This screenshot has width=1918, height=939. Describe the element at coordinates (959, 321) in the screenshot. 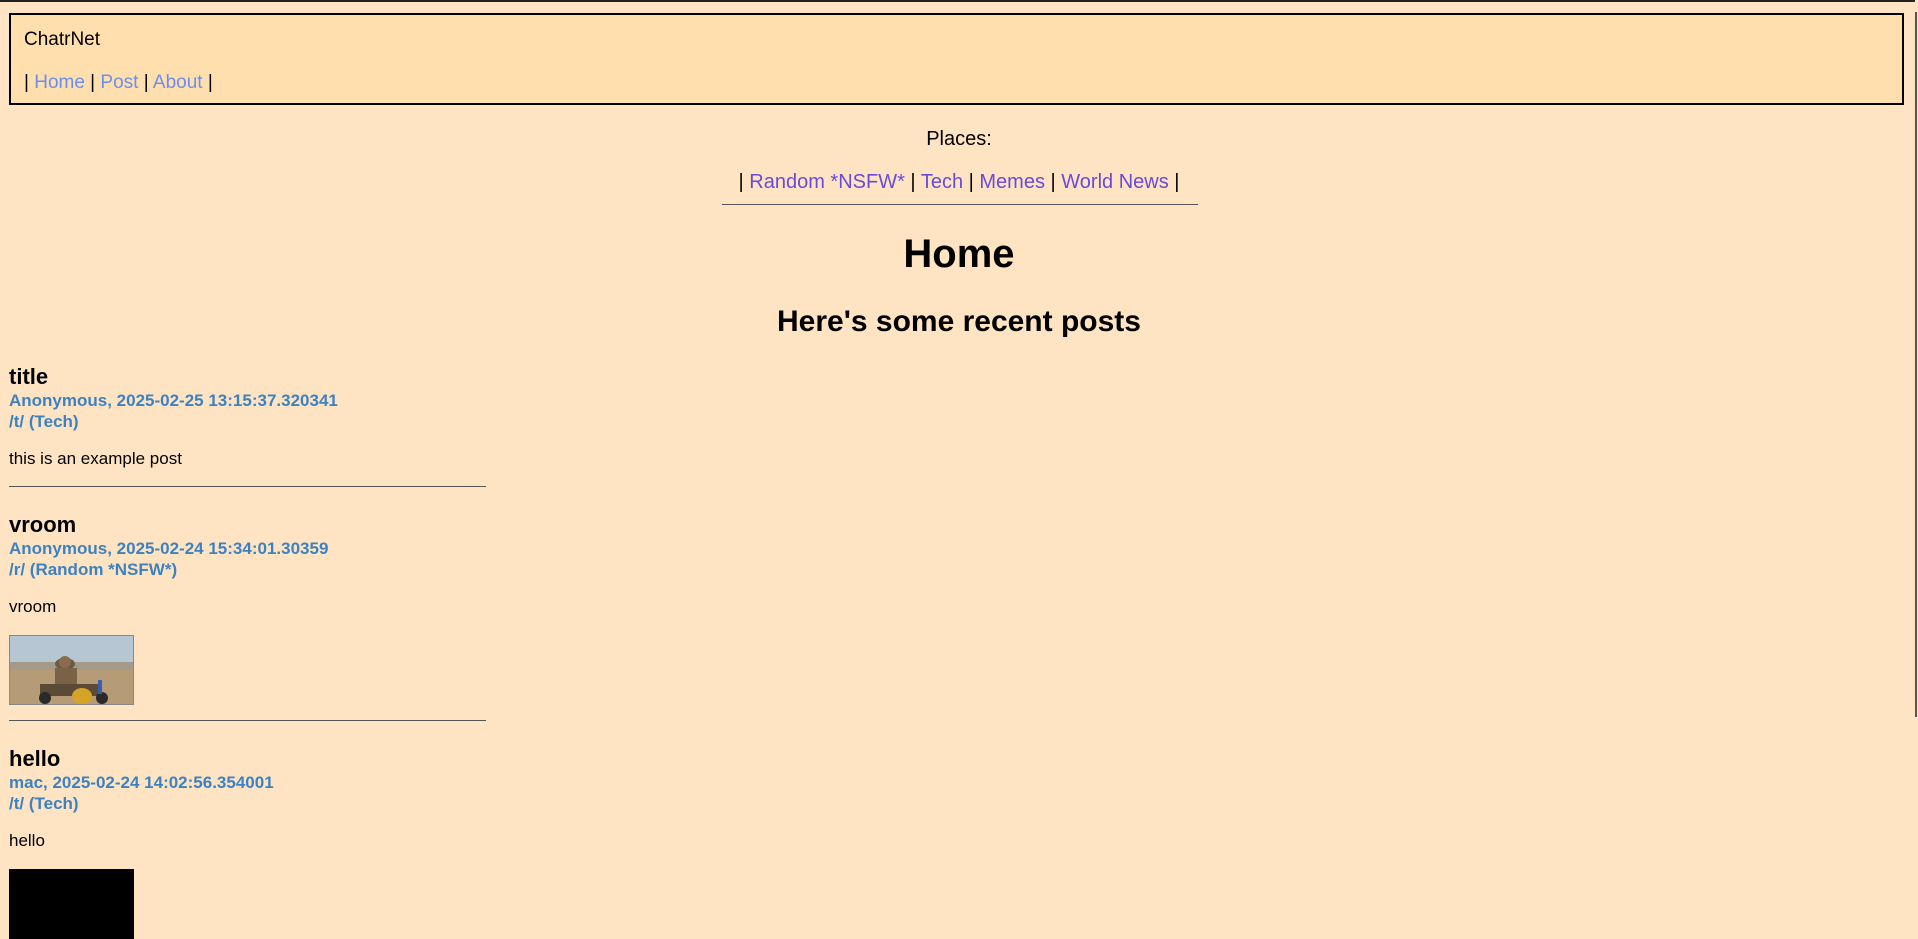

I see `page-subtitle: Here's some recent posts` at that location.